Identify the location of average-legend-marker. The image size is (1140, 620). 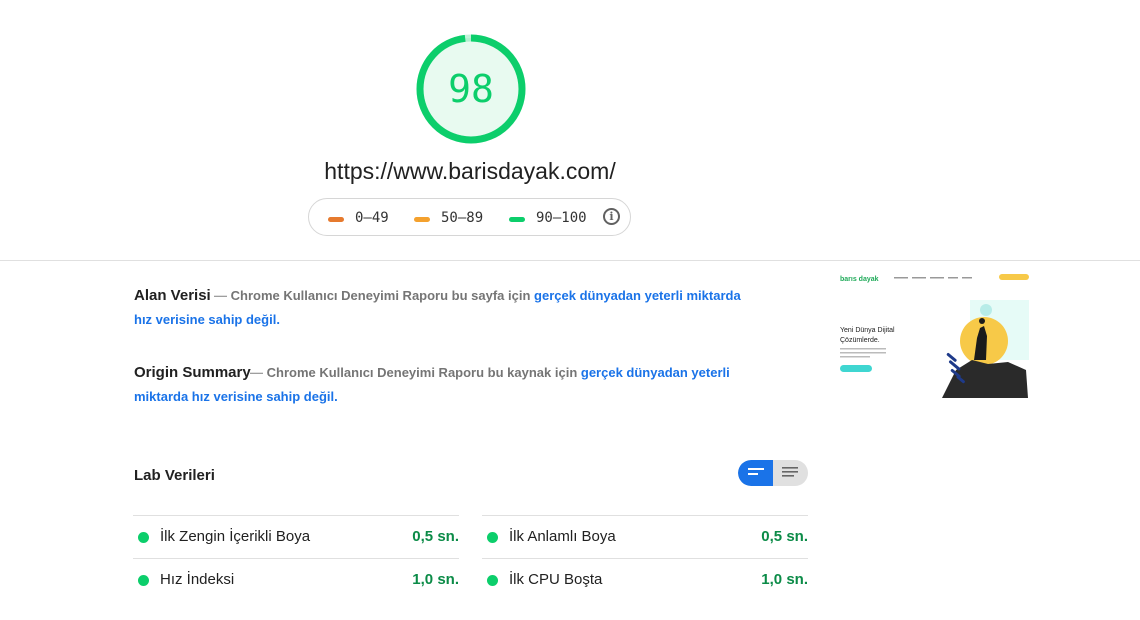
(422, 219).